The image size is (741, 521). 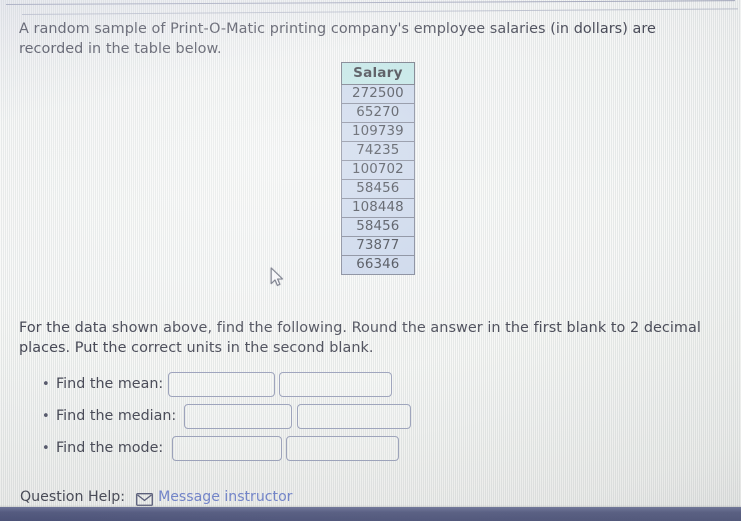 I want to click on top-divider-upper, so click(x=370, y=2).